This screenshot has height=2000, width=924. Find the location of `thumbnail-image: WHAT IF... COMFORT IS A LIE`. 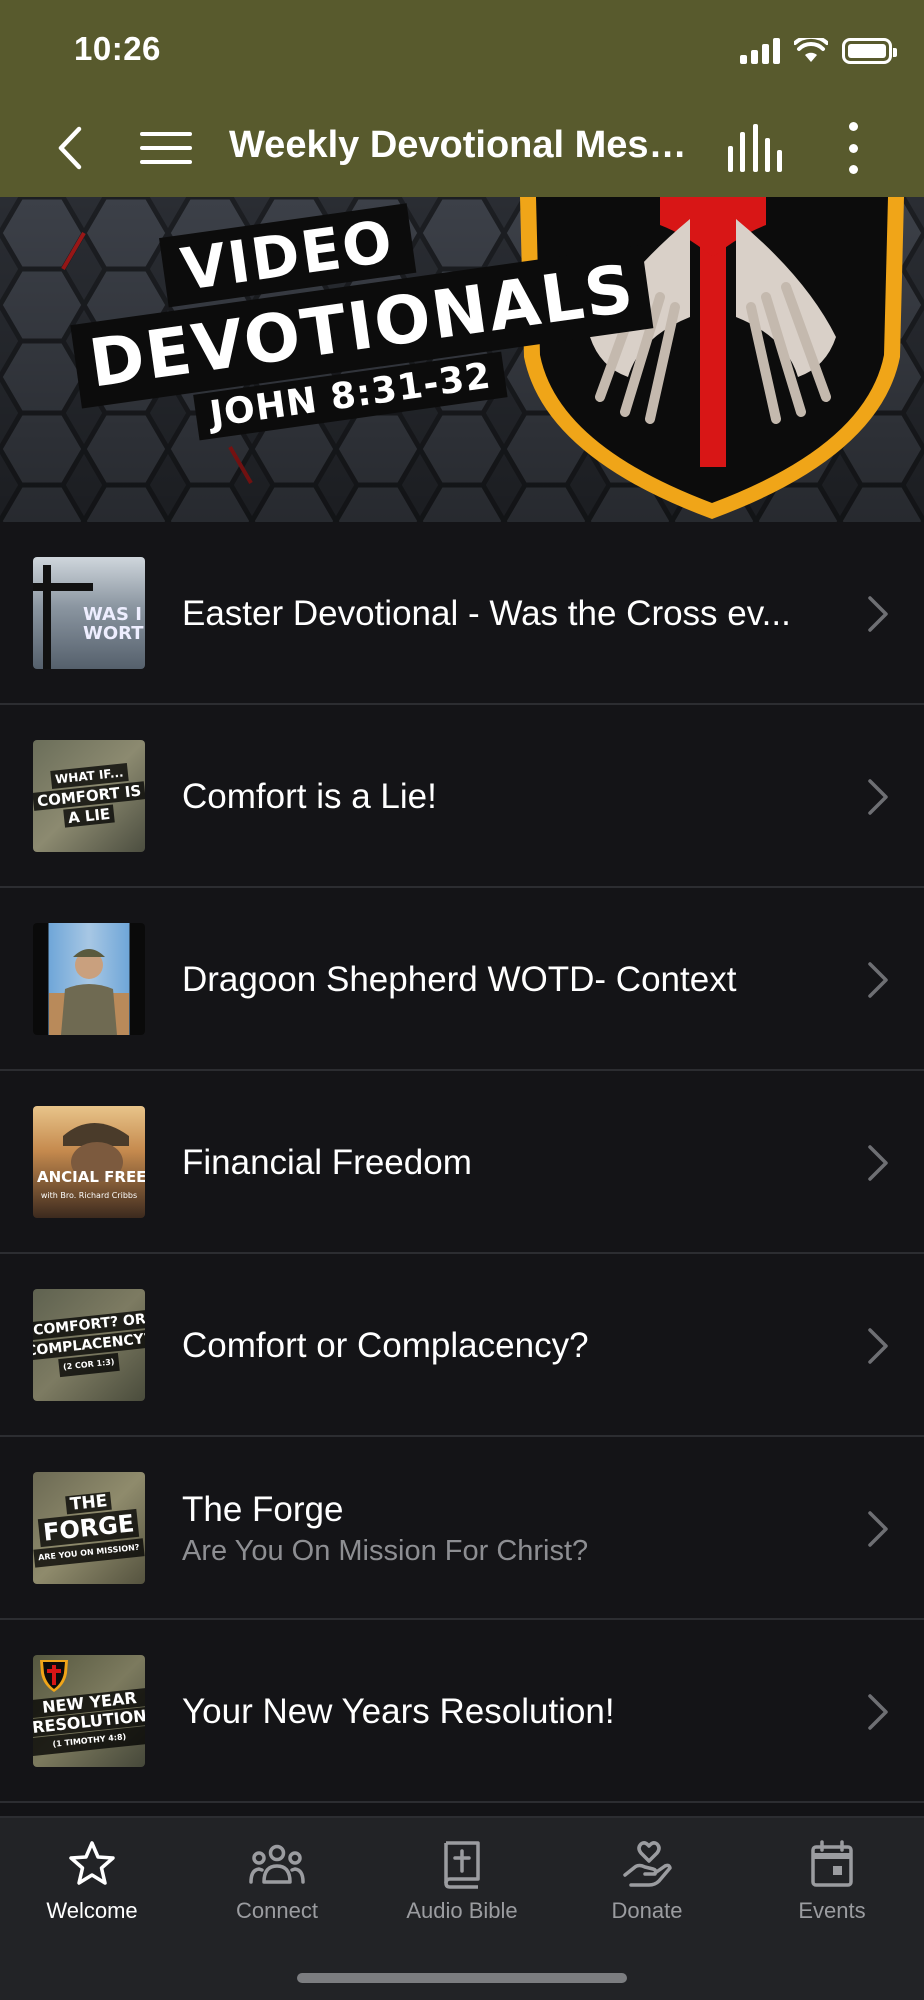

thumbnail-image: WHAT IF... COMFORT IS A LIE is located at coordinates (89, 796).